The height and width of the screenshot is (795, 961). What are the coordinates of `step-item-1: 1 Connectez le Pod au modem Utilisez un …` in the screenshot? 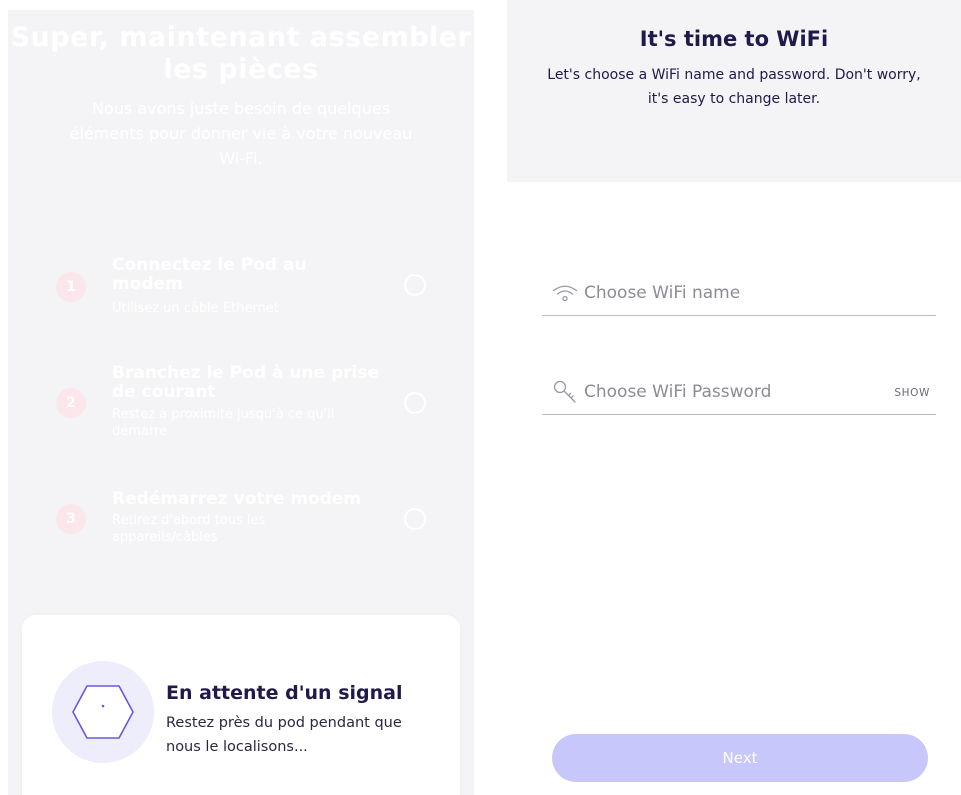 It's located at (242, 291).